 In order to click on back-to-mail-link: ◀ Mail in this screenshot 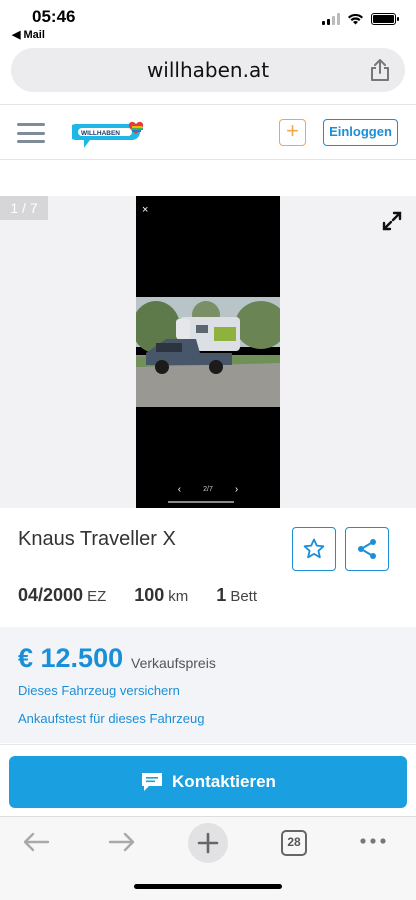, I will do `click(28, 34)`.